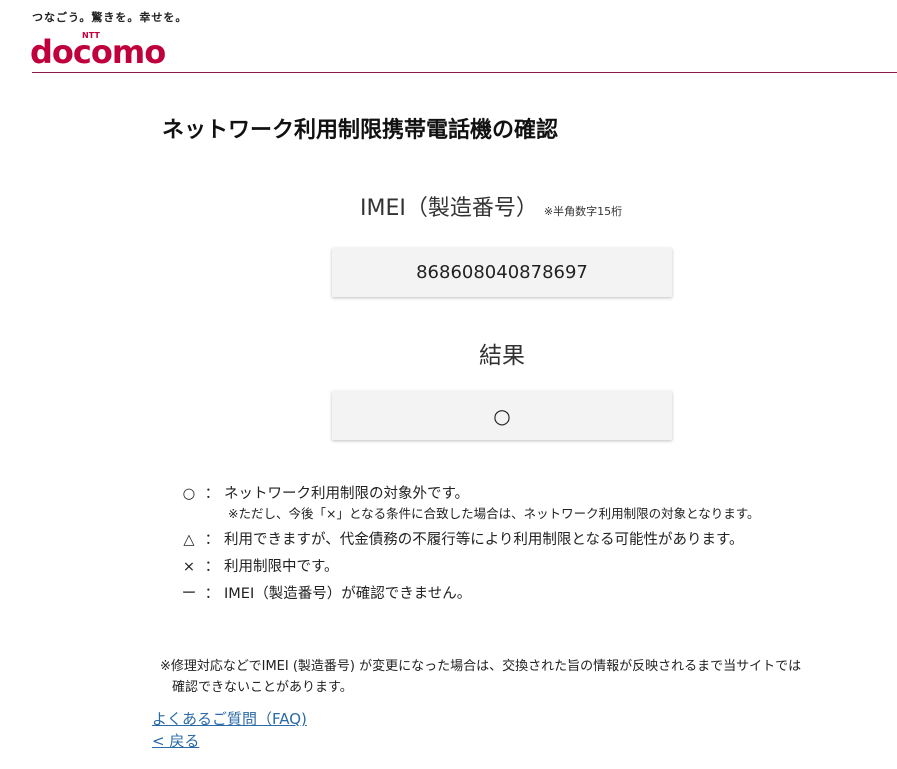  I want to click on legend-symbol: △, so click(189, 540).